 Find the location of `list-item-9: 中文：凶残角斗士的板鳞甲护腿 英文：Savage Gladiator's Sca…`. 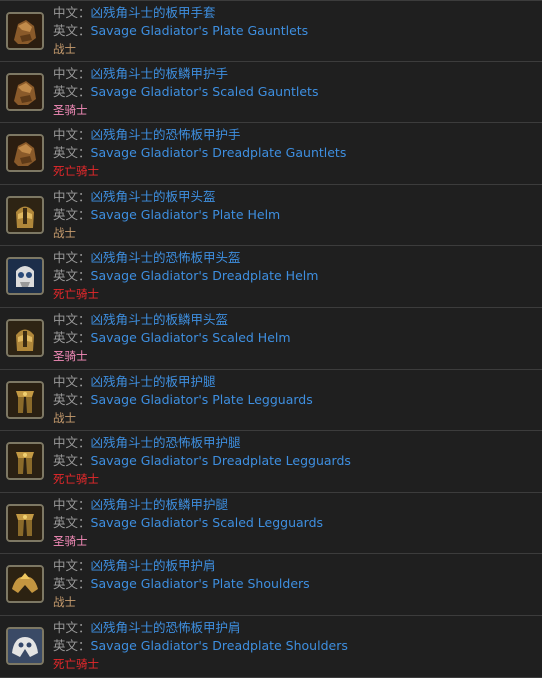

list-item-9: 中文：凶残角斗士的板鳞甲护腿 英文：Savage Gladiator's Sca… is located at coordinates (271, 523).